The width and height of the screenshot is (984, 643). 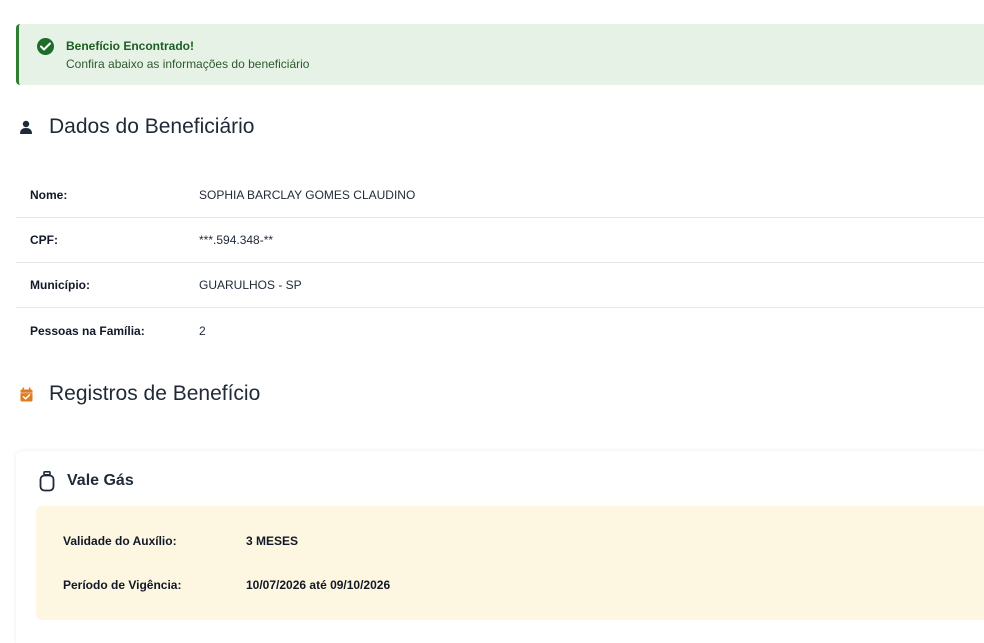 What do you see at coordinates (307, 195) in the screenshot?
I see `name-value: SOPHIA BARCLAY GOMES CLAUDINO` at bounding box center [307, 195].